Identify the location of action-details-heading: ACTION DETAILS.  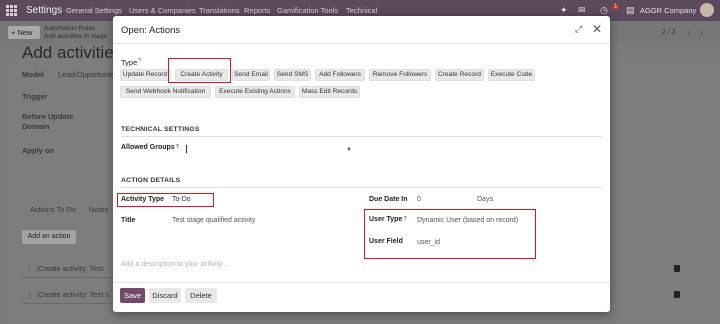
(151, 180).